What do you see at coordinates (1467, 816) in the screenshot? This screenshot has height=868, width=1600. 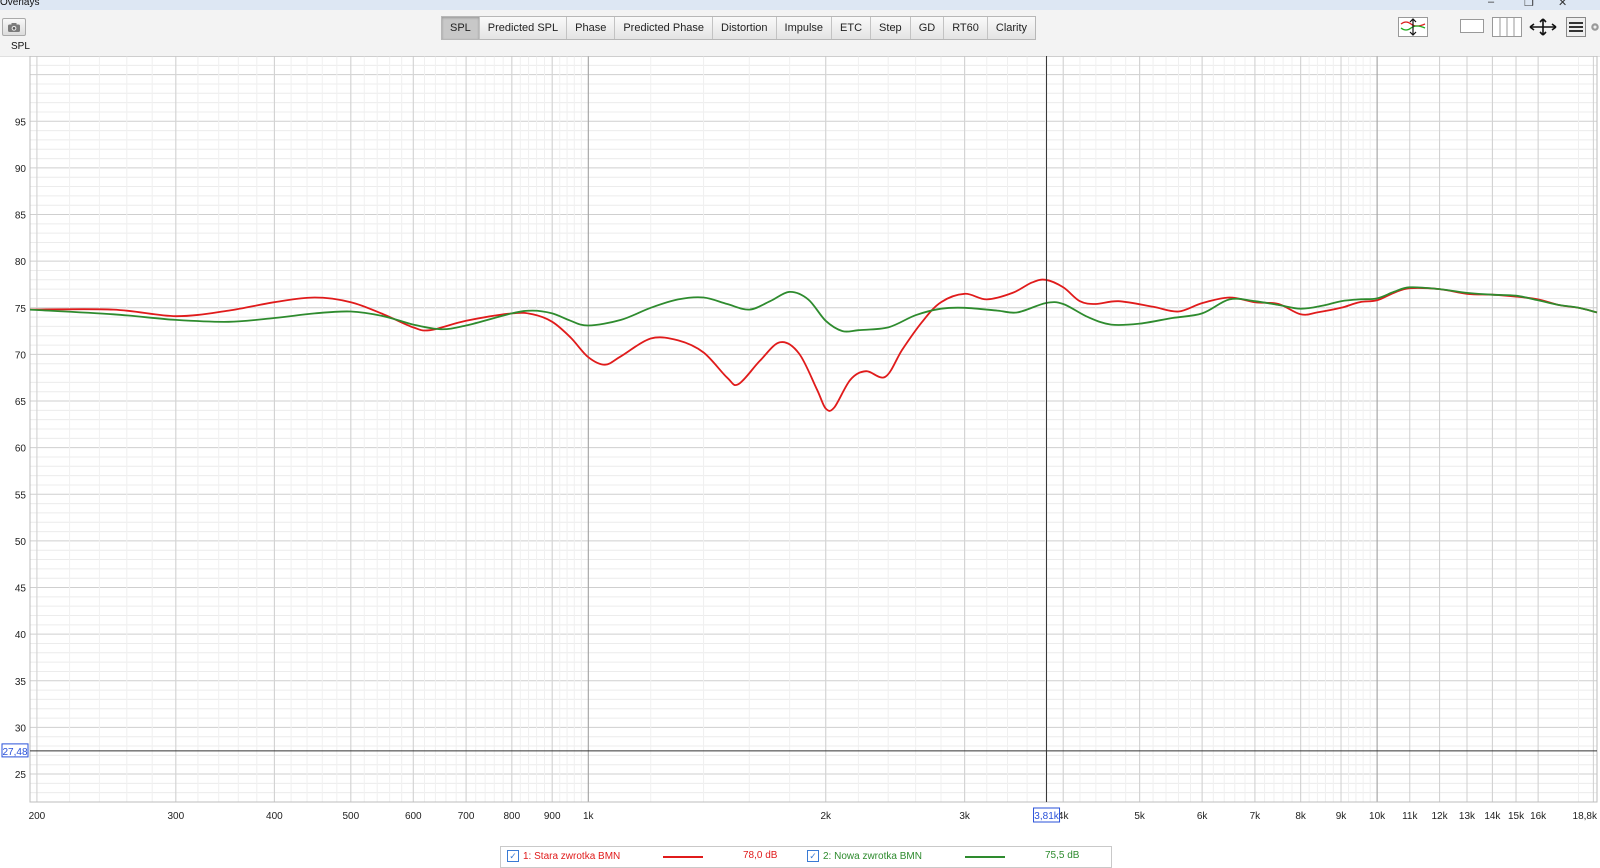 I see `x-tick-label: 13k` at bounding box center [1467, 816].